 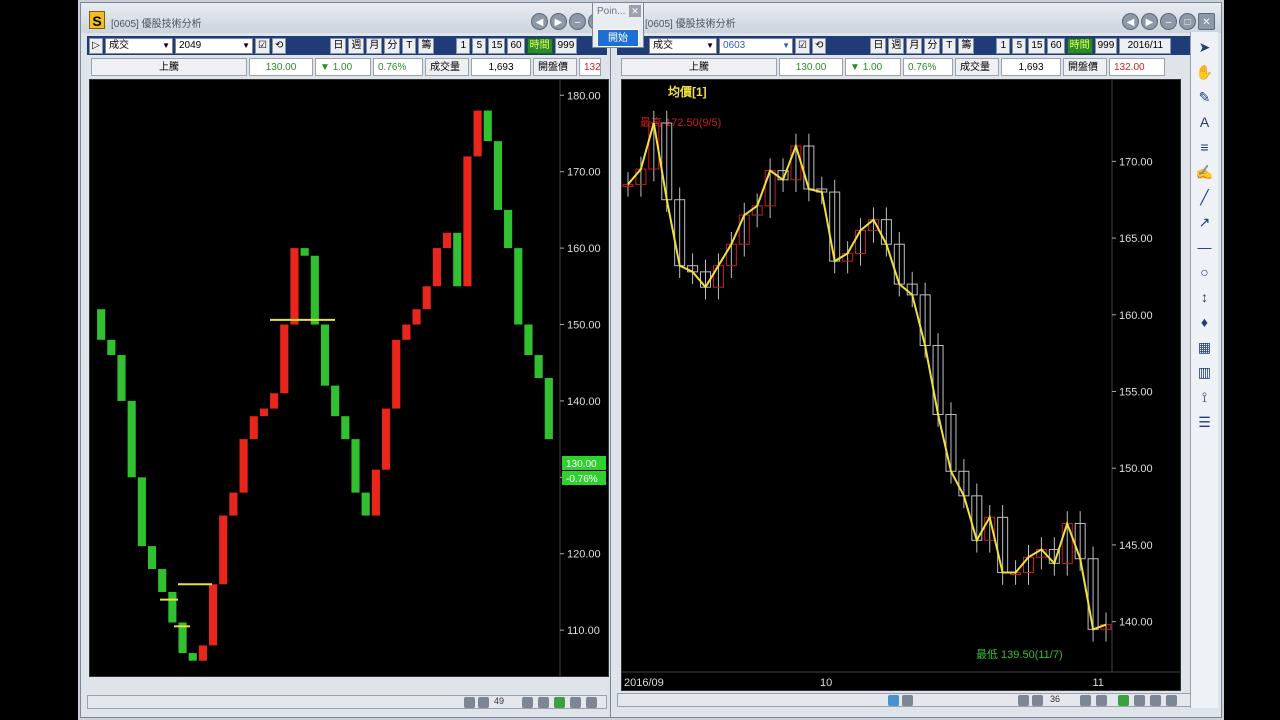 I want to click on hand-icon: ✋, so click(x=1205, y=72).